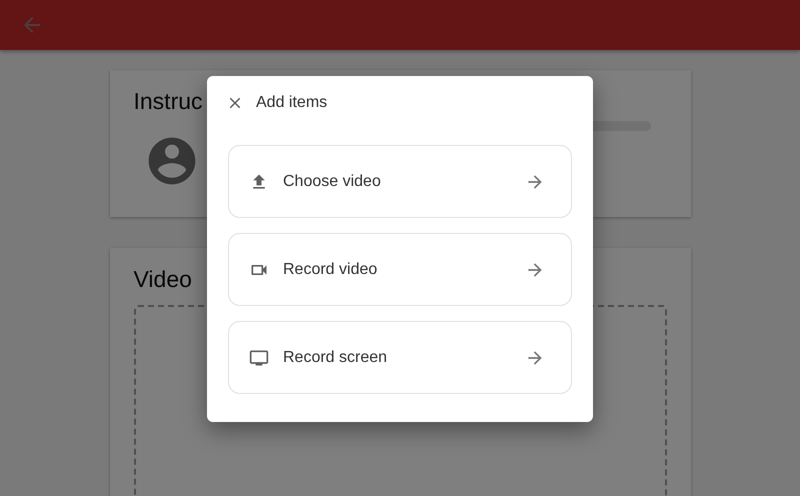 This screenshot has width=800, height=496. What do you see at coordinates (292, 103) in the screenshot?
I see `dialog-title: Add items` at bounding box center [292, 103].